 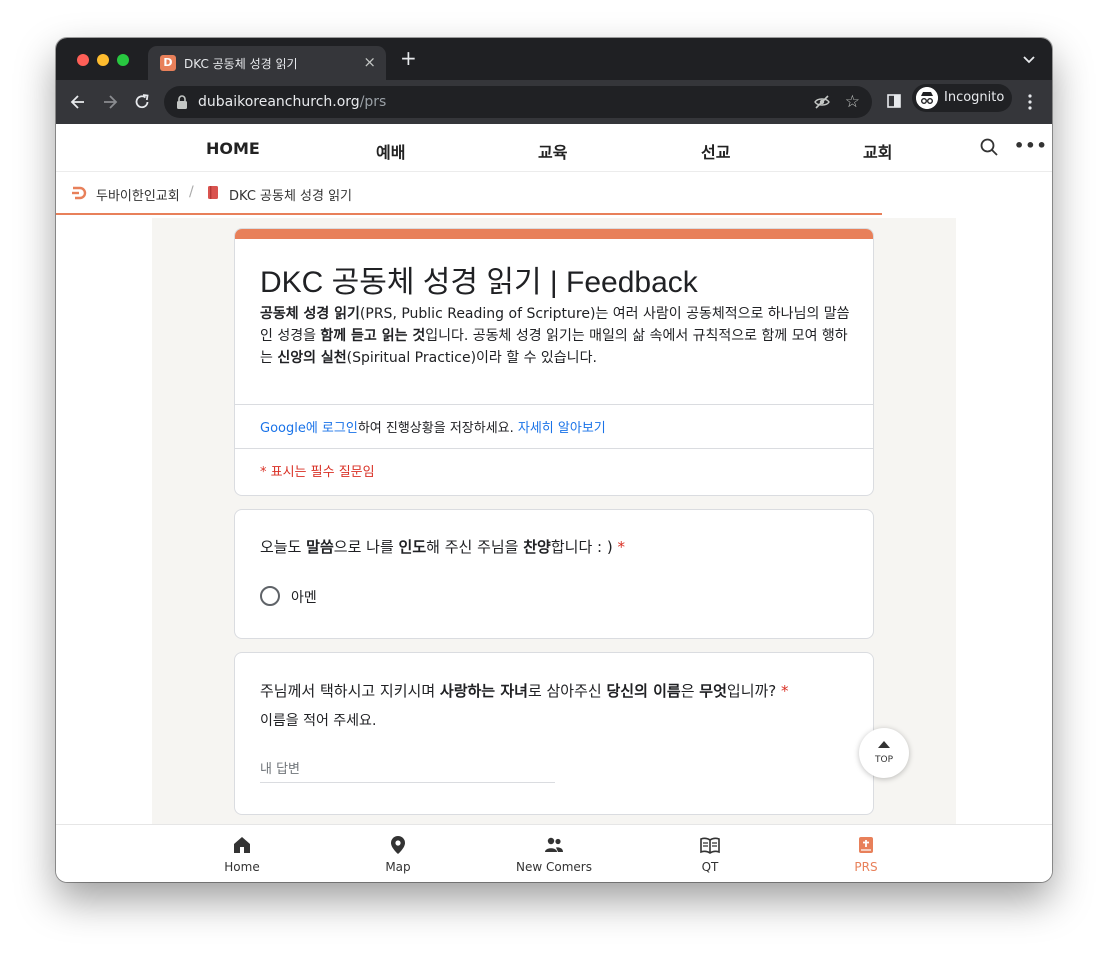 I want to click on people-icon, so click(x=554, y=844).